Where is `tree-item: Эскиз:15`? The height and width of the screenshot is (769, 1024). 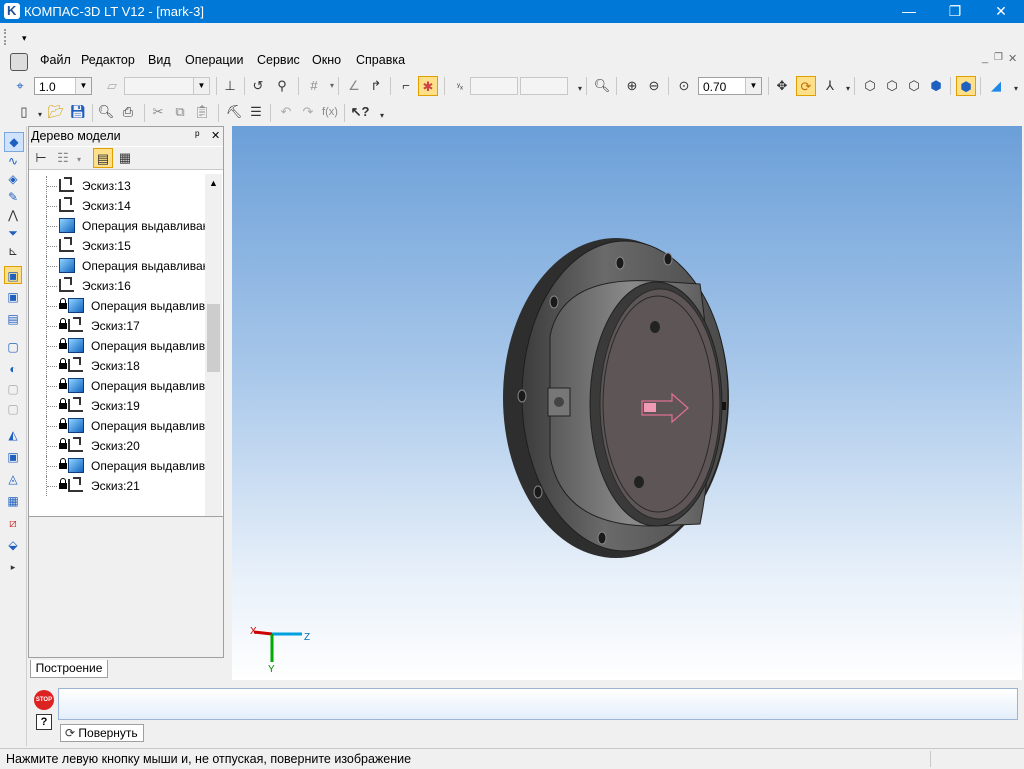
tree-item: Эскиз:15 is located at coordinates (117, 246).